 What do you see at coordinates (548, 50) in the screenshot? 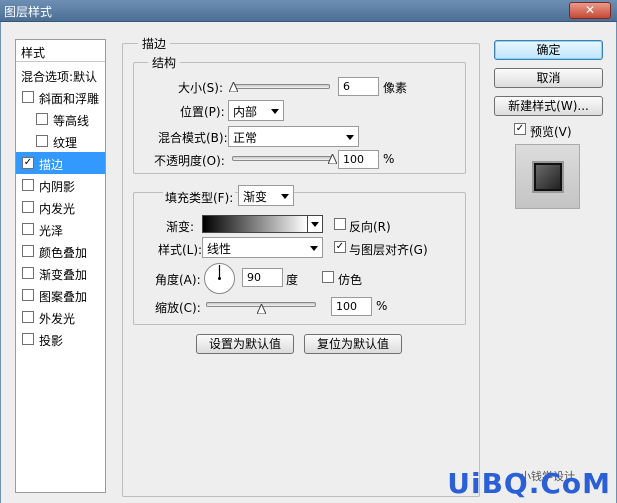
I see `ok-button: 确定` at bounding box center [548, 50].